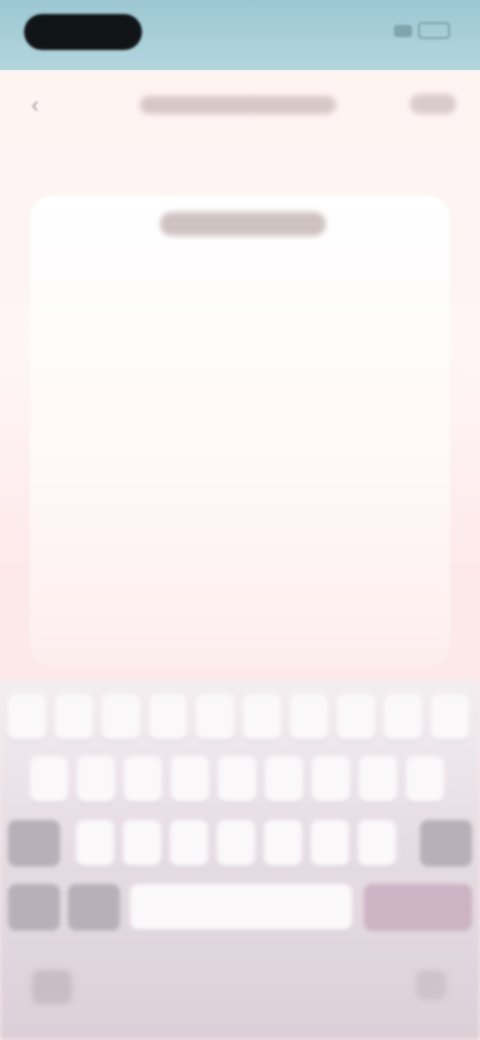 The image size is (480, 1040). I want to click on navigation-bar: ‹, so click(240, 105).